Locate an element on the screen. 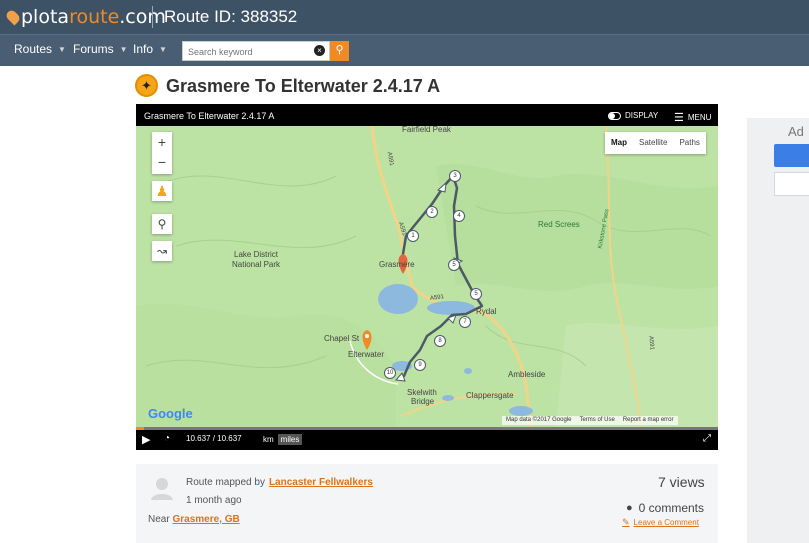 This screenshot has height=543, width=809. place-label: Ambleside is located at coordinates (527, 374).